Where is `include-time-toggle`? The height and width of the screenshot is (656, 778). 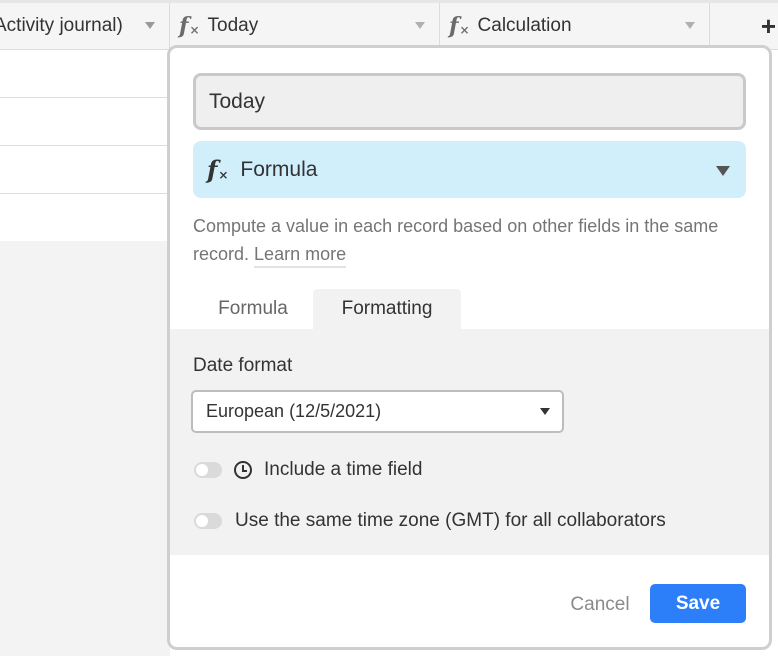 include-time-toggle is located at coordinates (208, 470).